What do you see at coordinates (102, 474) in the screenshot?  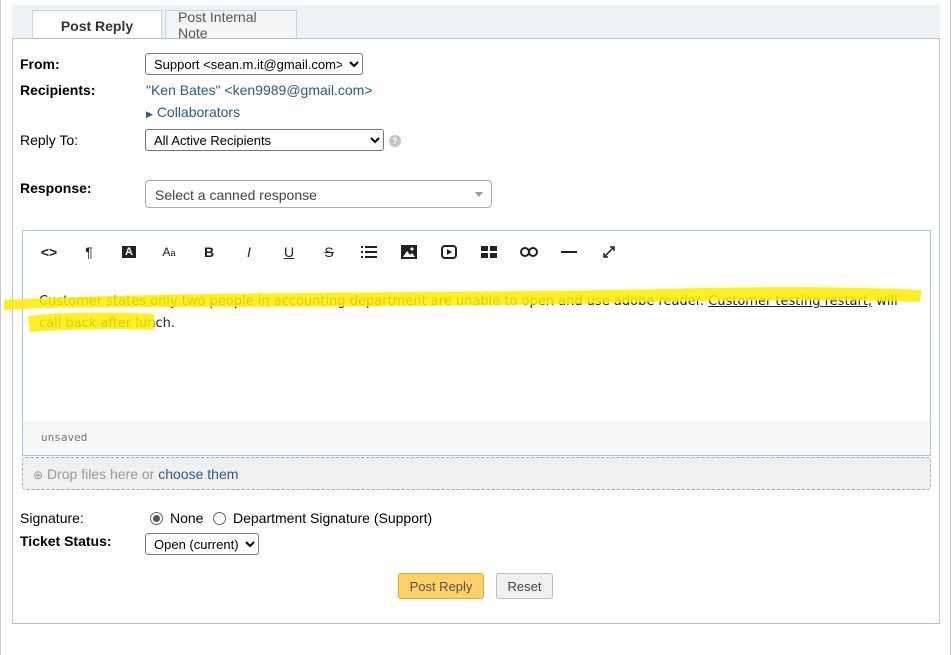 I see `dropzone-text: Drop files here or` at bounding box center [102, 474].